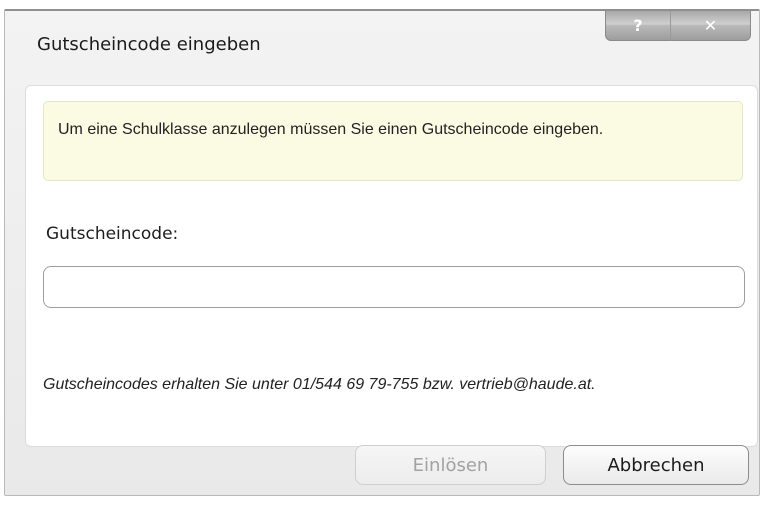 This screenshot has width=762, height=506. Describe the element at coordinates (149, 44) in the screenshot. I see `dialog-title: Gutscheincode eingeben` at that location.